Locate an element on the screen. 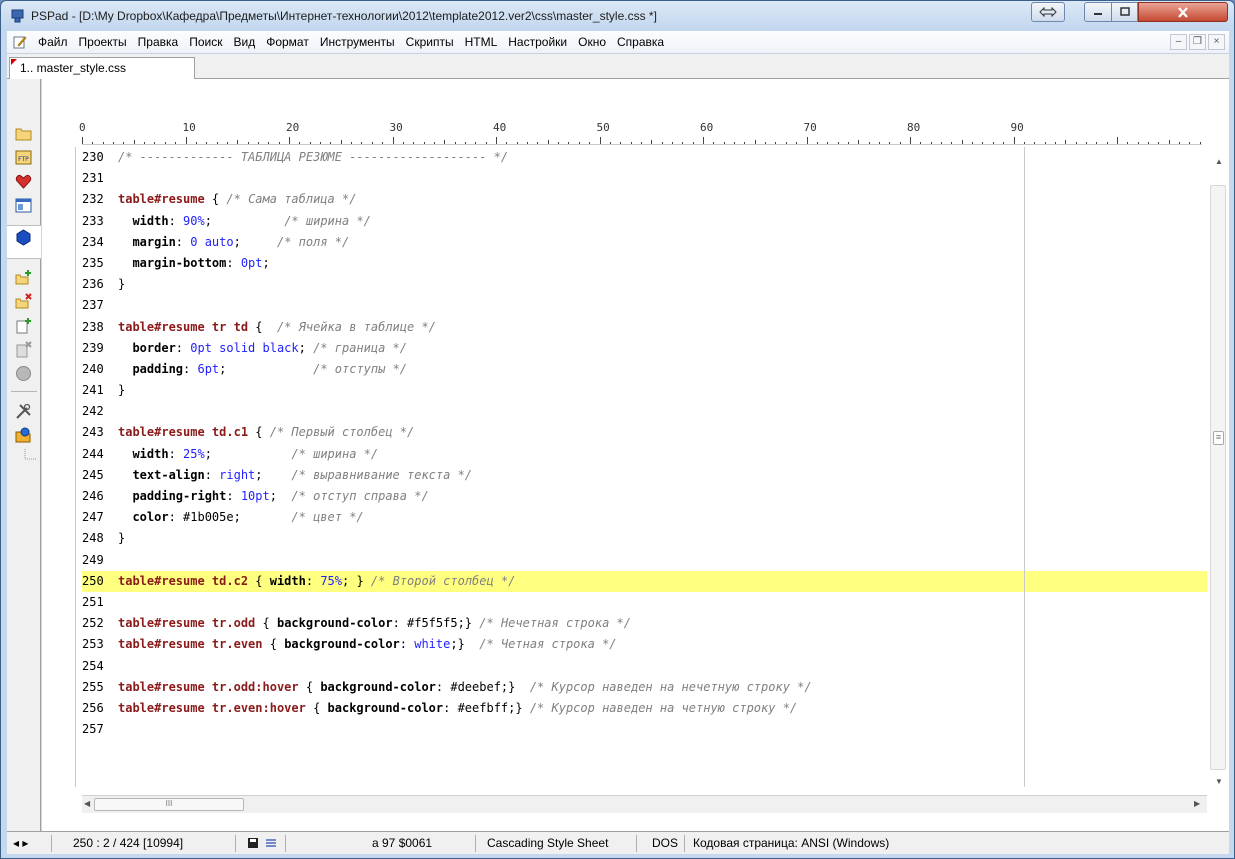 The image size is (1235, 859). code-line: 234 margin: 0 auto; /* поля */ is located at coordinates (644, 242).